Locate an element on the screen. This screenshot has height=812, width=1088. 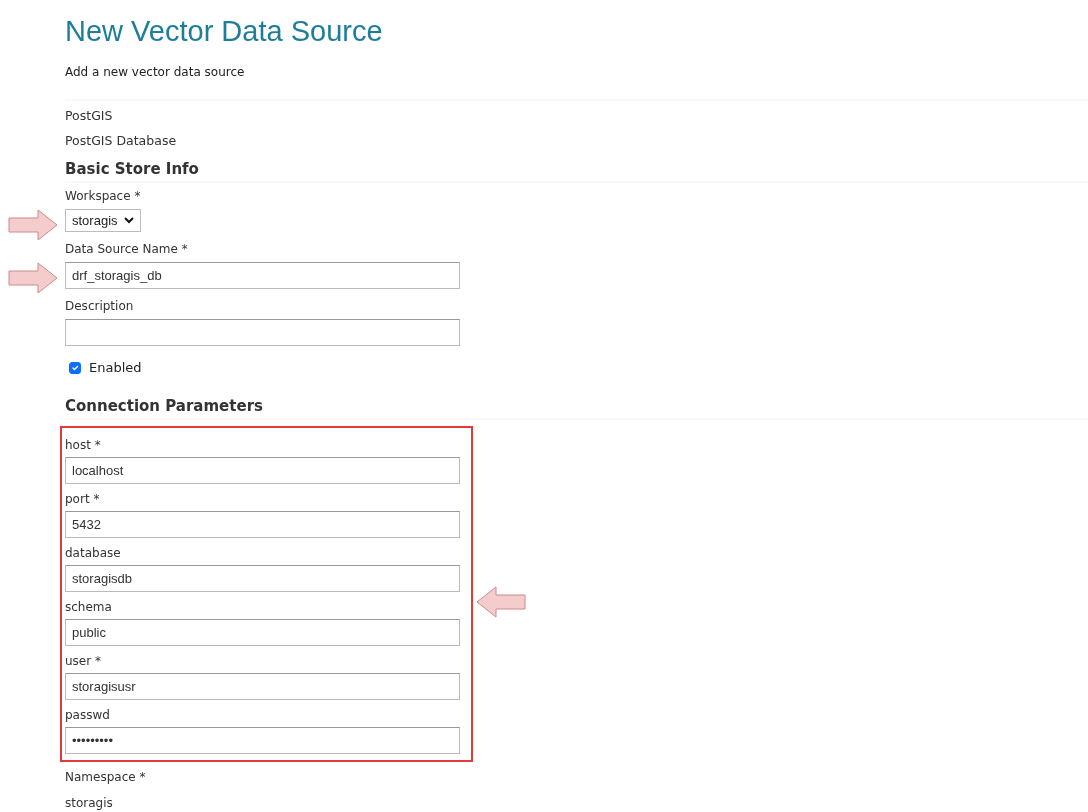
field-label: host * is located at coordinates (83, 445).